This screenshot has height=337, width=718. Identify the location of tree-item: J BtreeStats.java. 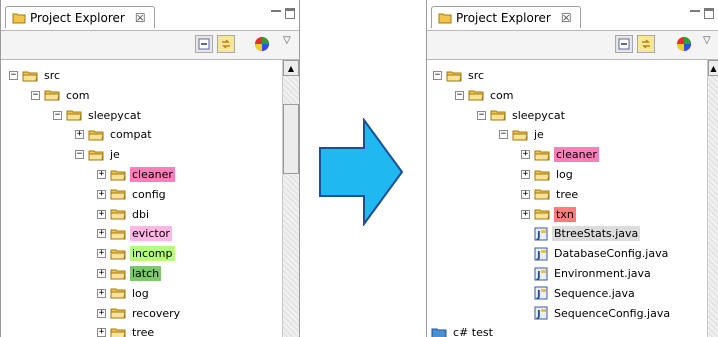
(581, 233).